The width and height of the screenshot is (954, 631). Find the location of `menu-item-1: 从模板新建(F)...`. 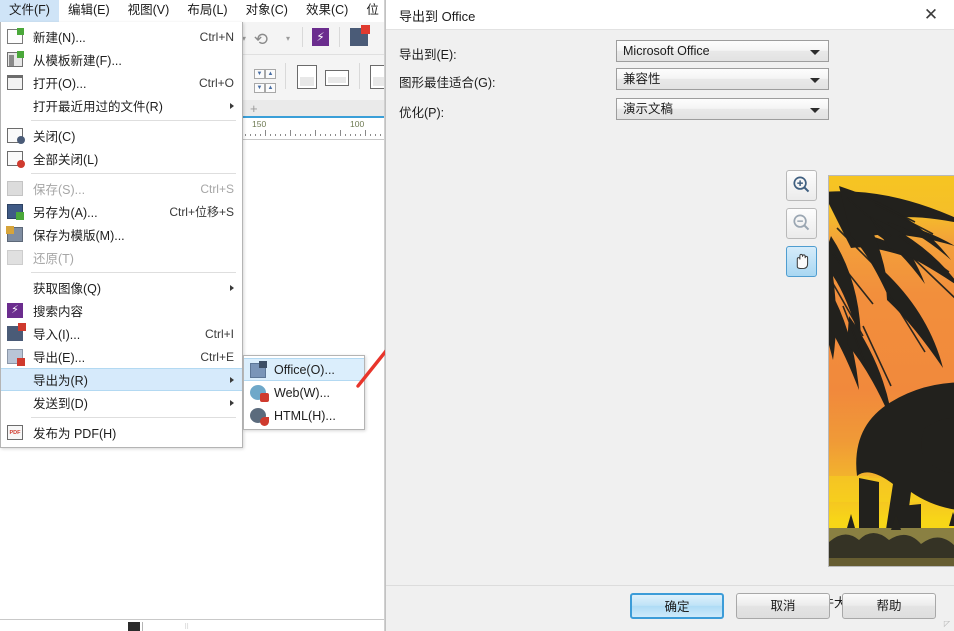

menu-item-1: 从模板新建(F)... is located at coordinates (121, 59).